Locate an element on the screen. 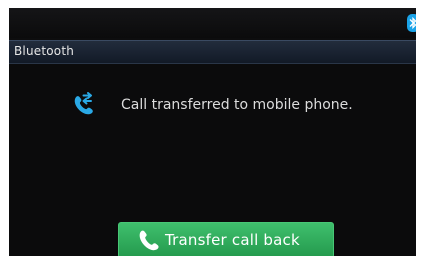 The width and height of the screenshot is (425, 262). call-transfer-icon is located at coordinates (83, 103).